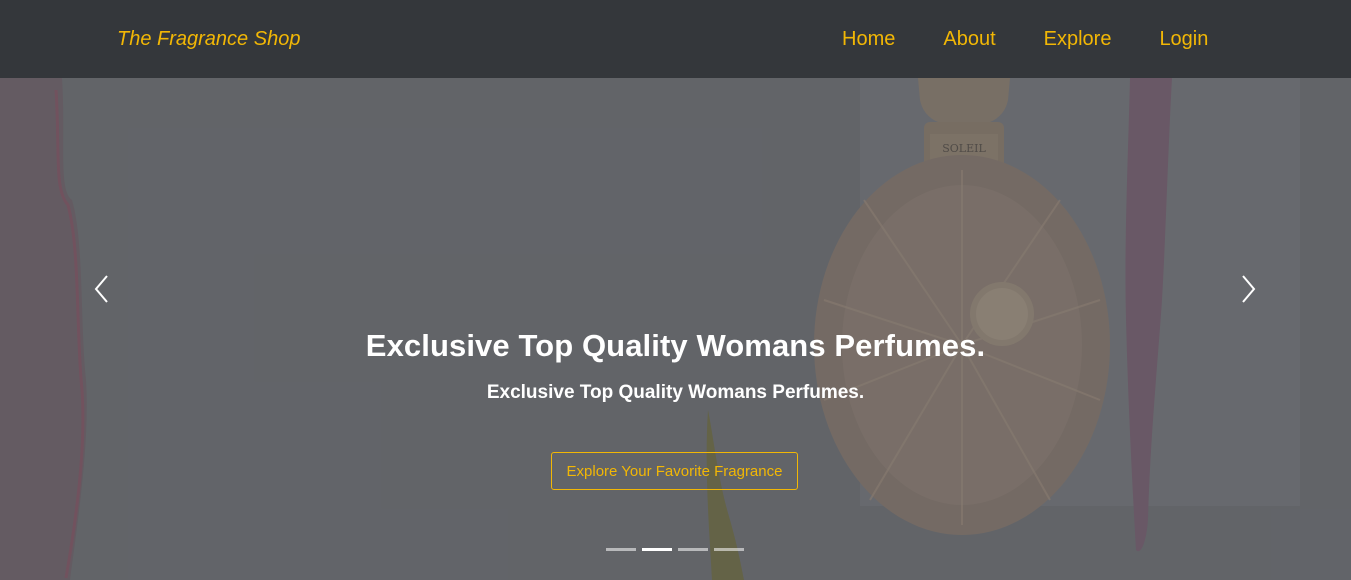 The width and height of the screenshot is (1351, 580). I want to click on brand-logo-link: The Fragrance Shop, so click(208, 39).